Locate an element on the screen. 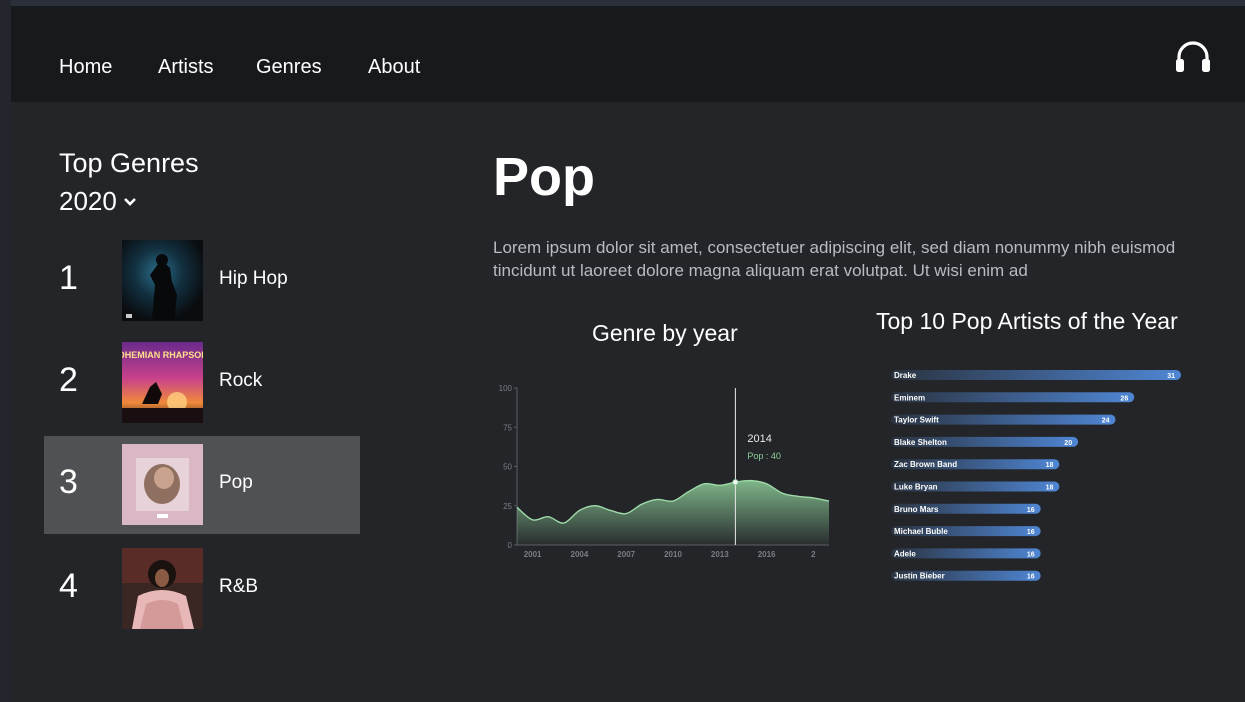 The image size is (1245, 702). y-tick-label: 0 is located at coordinates (510, 545).